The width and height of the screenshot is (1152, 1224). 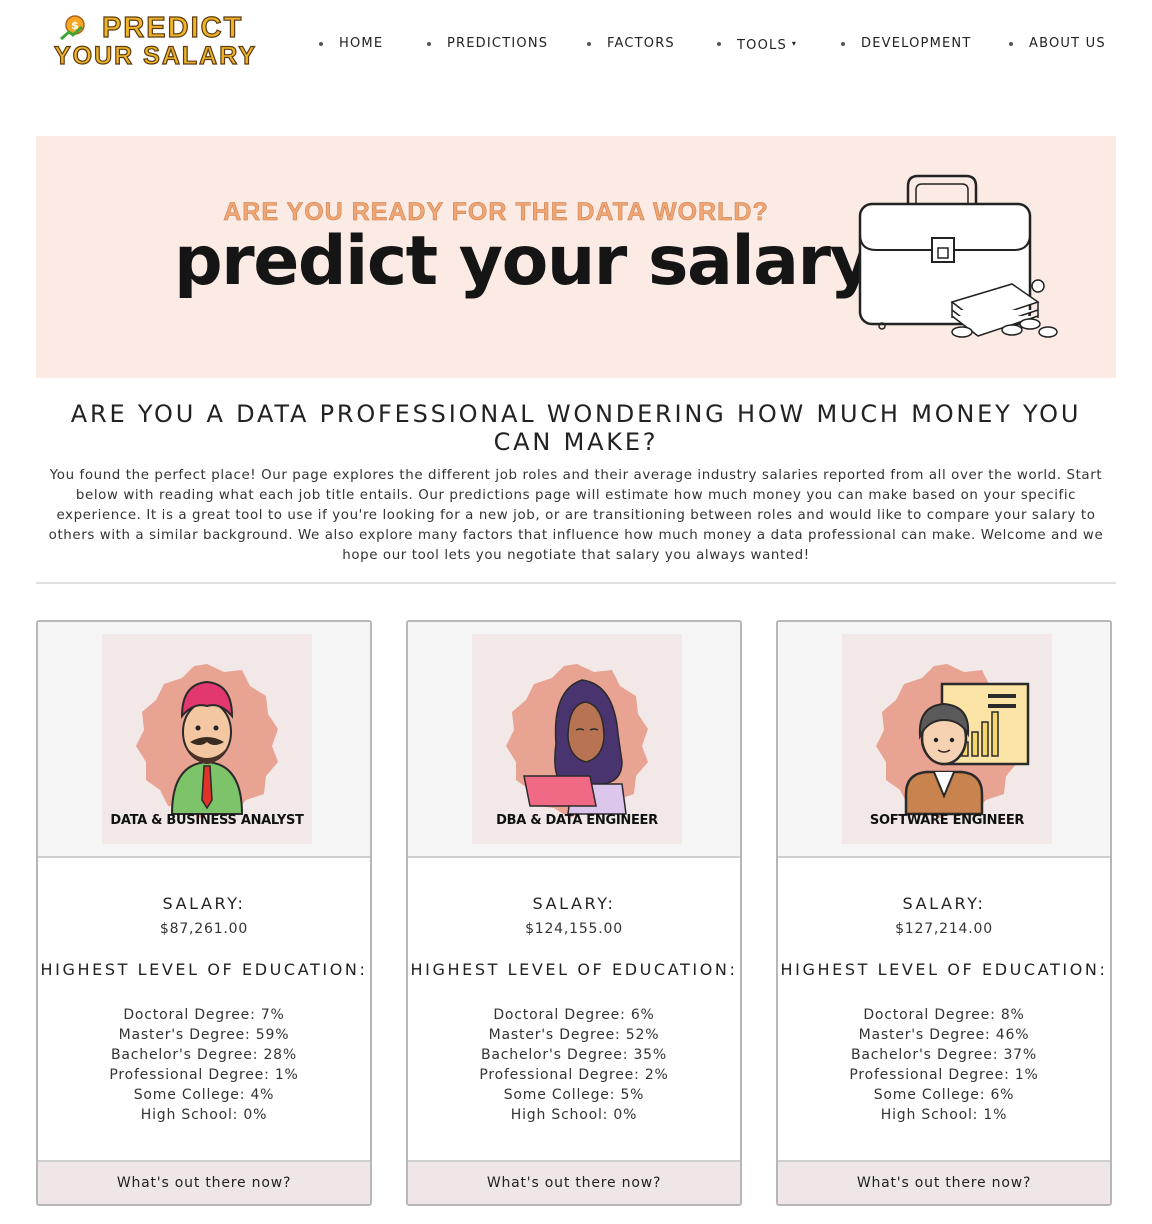 What do you see at coordinates (574, 1015) in the screenshot?
I see `education-item: Doctoral Degree: 6%` at bounding box center [574, 1015].